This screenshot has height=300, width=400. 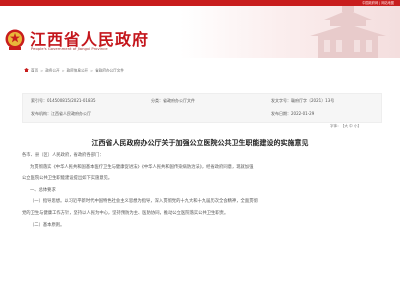 What do you see at coordinates (293, 113) in the screenshot?
I see `meta-date: 发布日期：2022-01-29` at bounding box center [293, 113].